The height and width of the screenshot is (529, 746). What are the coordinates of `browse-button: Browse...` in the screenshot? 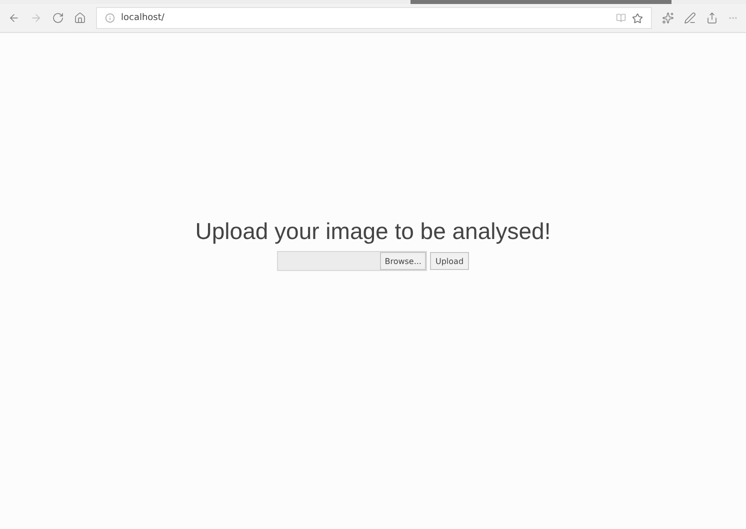 It's located at (403, 261).